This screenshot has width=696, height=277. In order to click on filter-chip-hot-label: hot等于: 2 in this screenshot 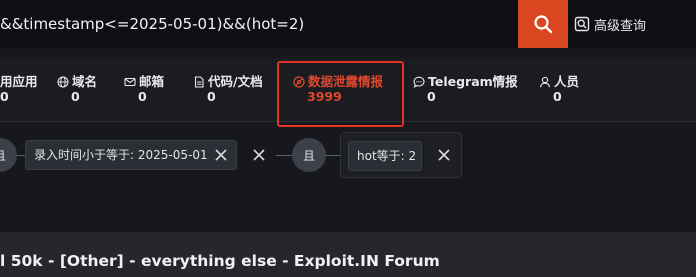, I will do `click(387, 156)`.